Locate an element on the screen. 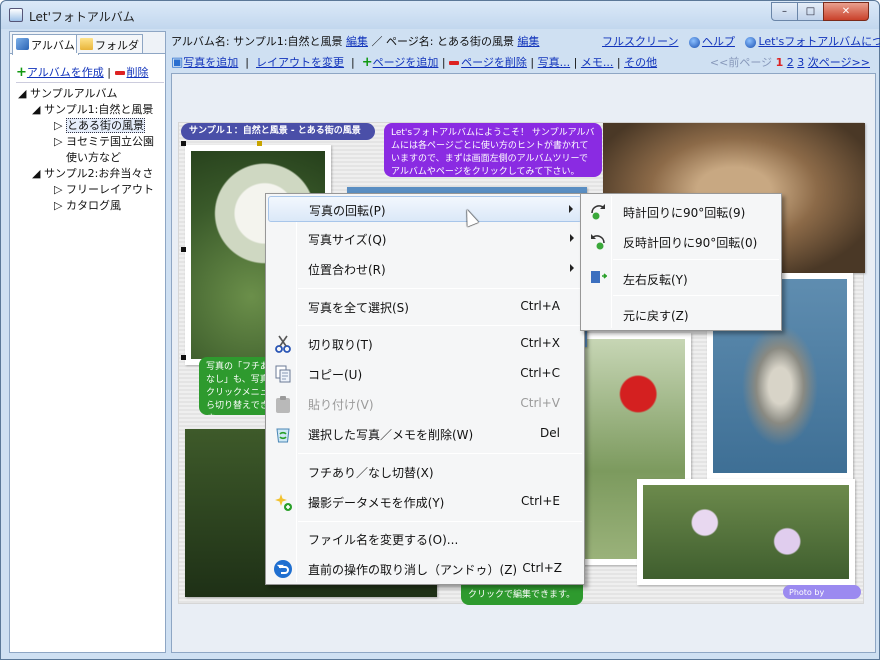  edit-page-link: 編集 is located at coordinates (528, 41).